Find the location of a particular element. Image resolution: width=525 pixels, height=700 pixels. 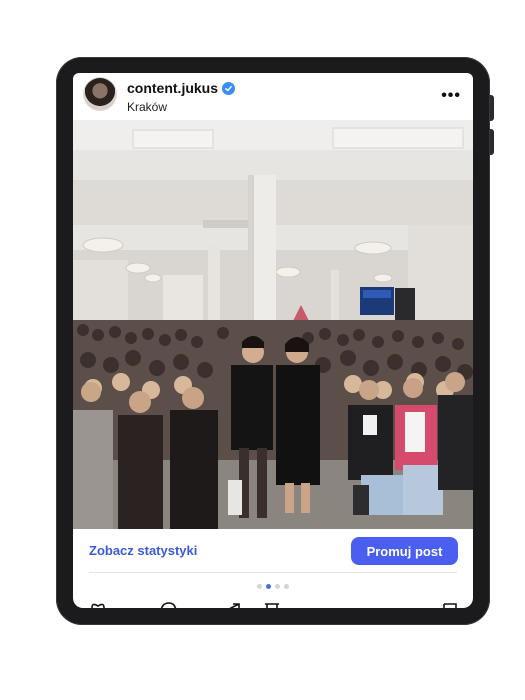

volume-up-button is located at coordinates (492, 108).